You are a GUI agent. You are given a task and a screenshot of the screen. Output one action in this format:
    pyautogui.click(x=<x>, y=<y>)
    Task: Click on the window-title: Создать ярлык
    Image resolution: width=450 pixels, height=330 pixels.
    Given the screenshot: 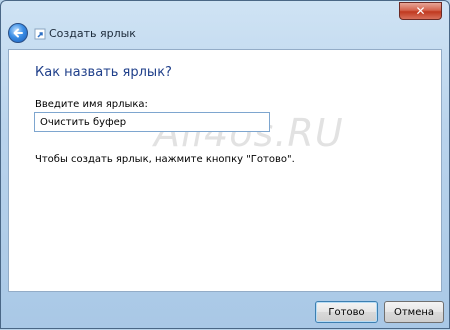 What is the action you would take?
    pyautogui.click(x=92, y=33)
    